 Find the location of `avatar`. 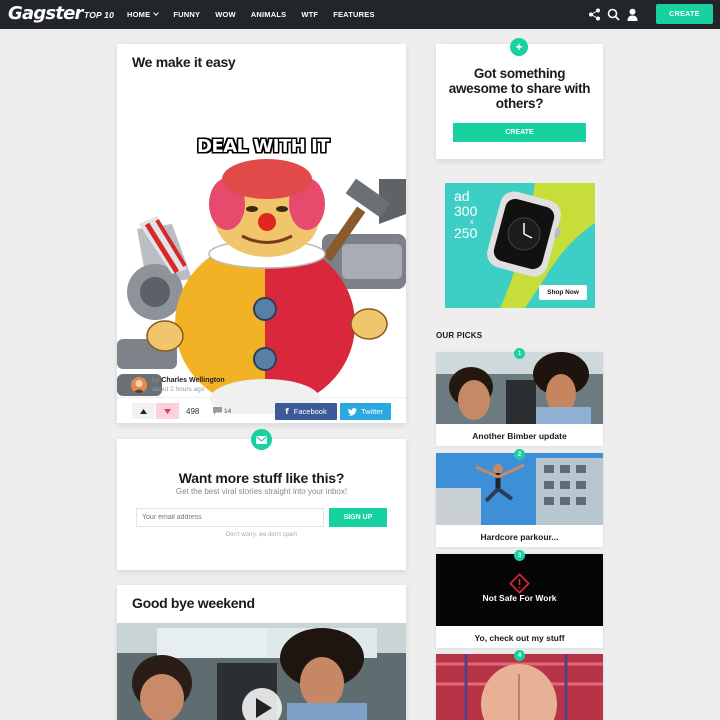

avatar is located at coordinates (139, 385).